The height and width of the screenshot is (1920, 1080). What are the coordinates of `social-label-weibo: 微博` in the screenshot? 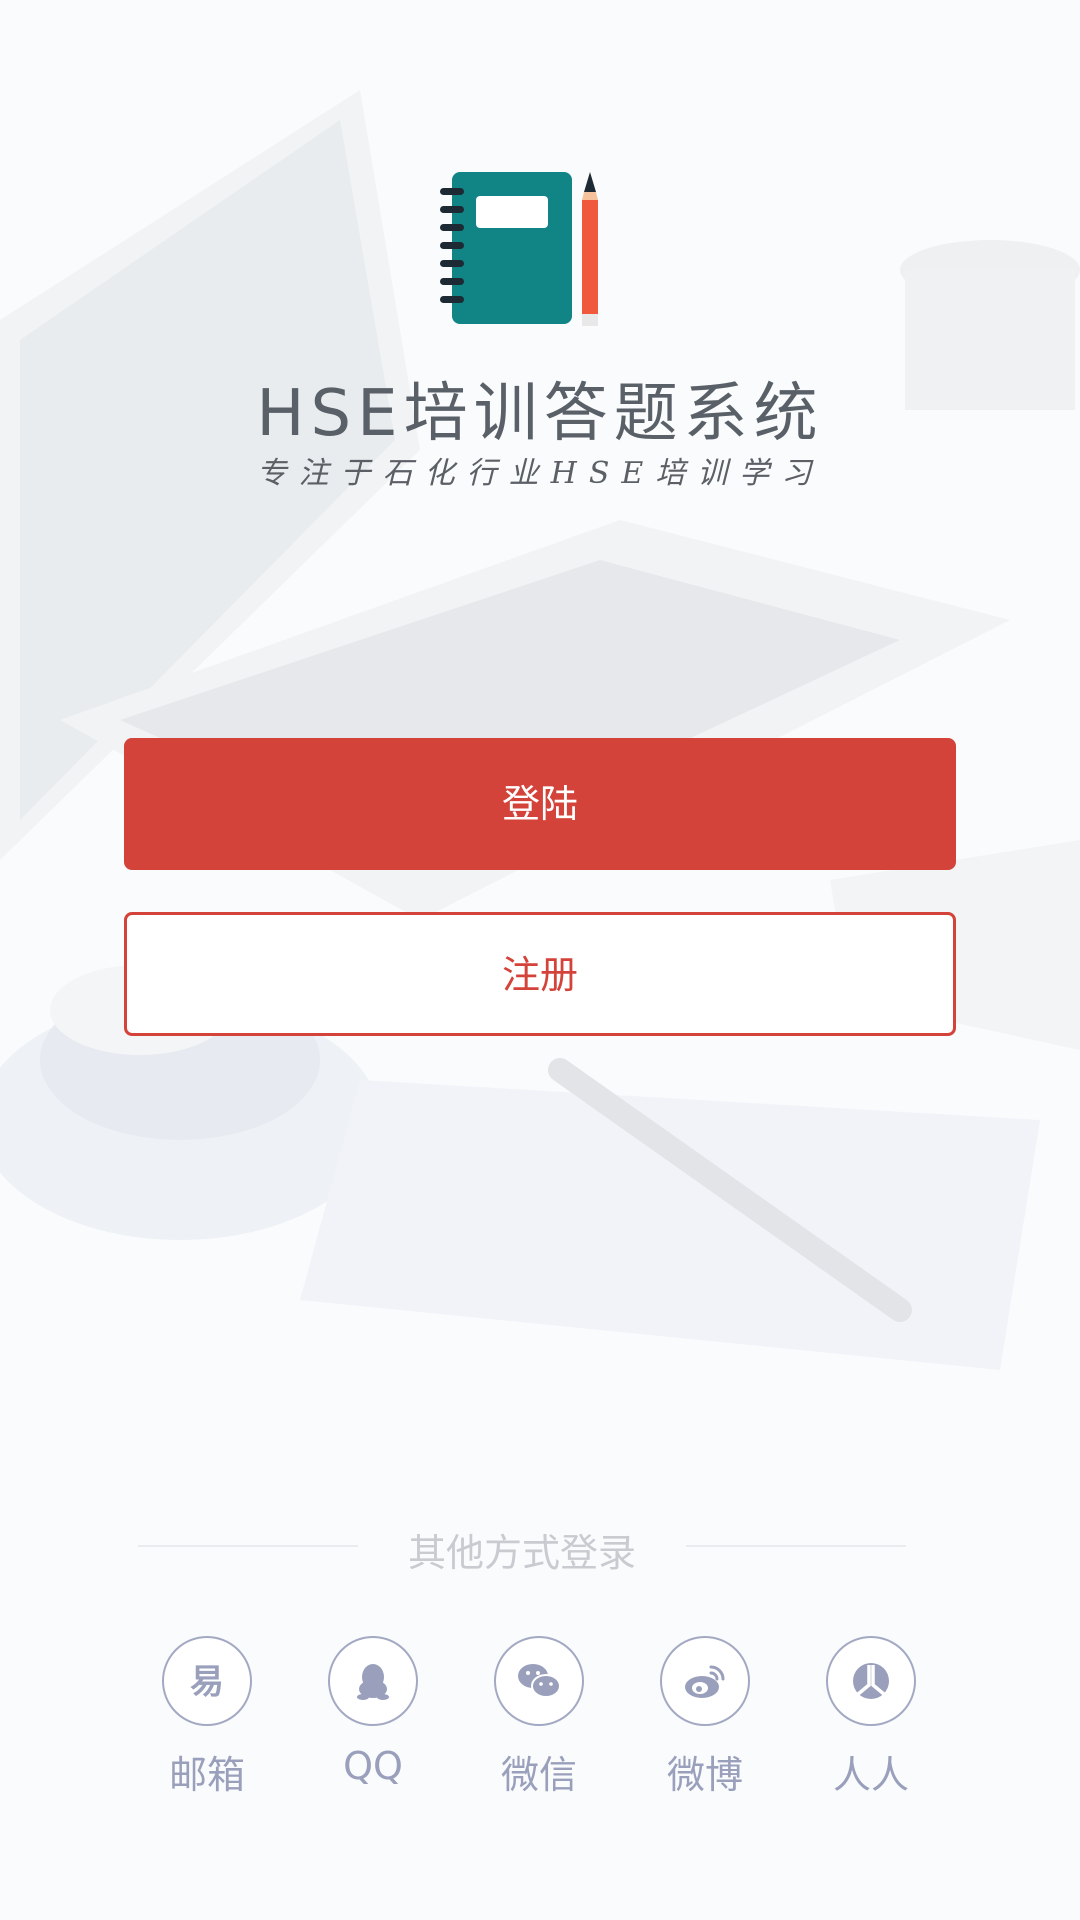 It's located at (704, 1775).